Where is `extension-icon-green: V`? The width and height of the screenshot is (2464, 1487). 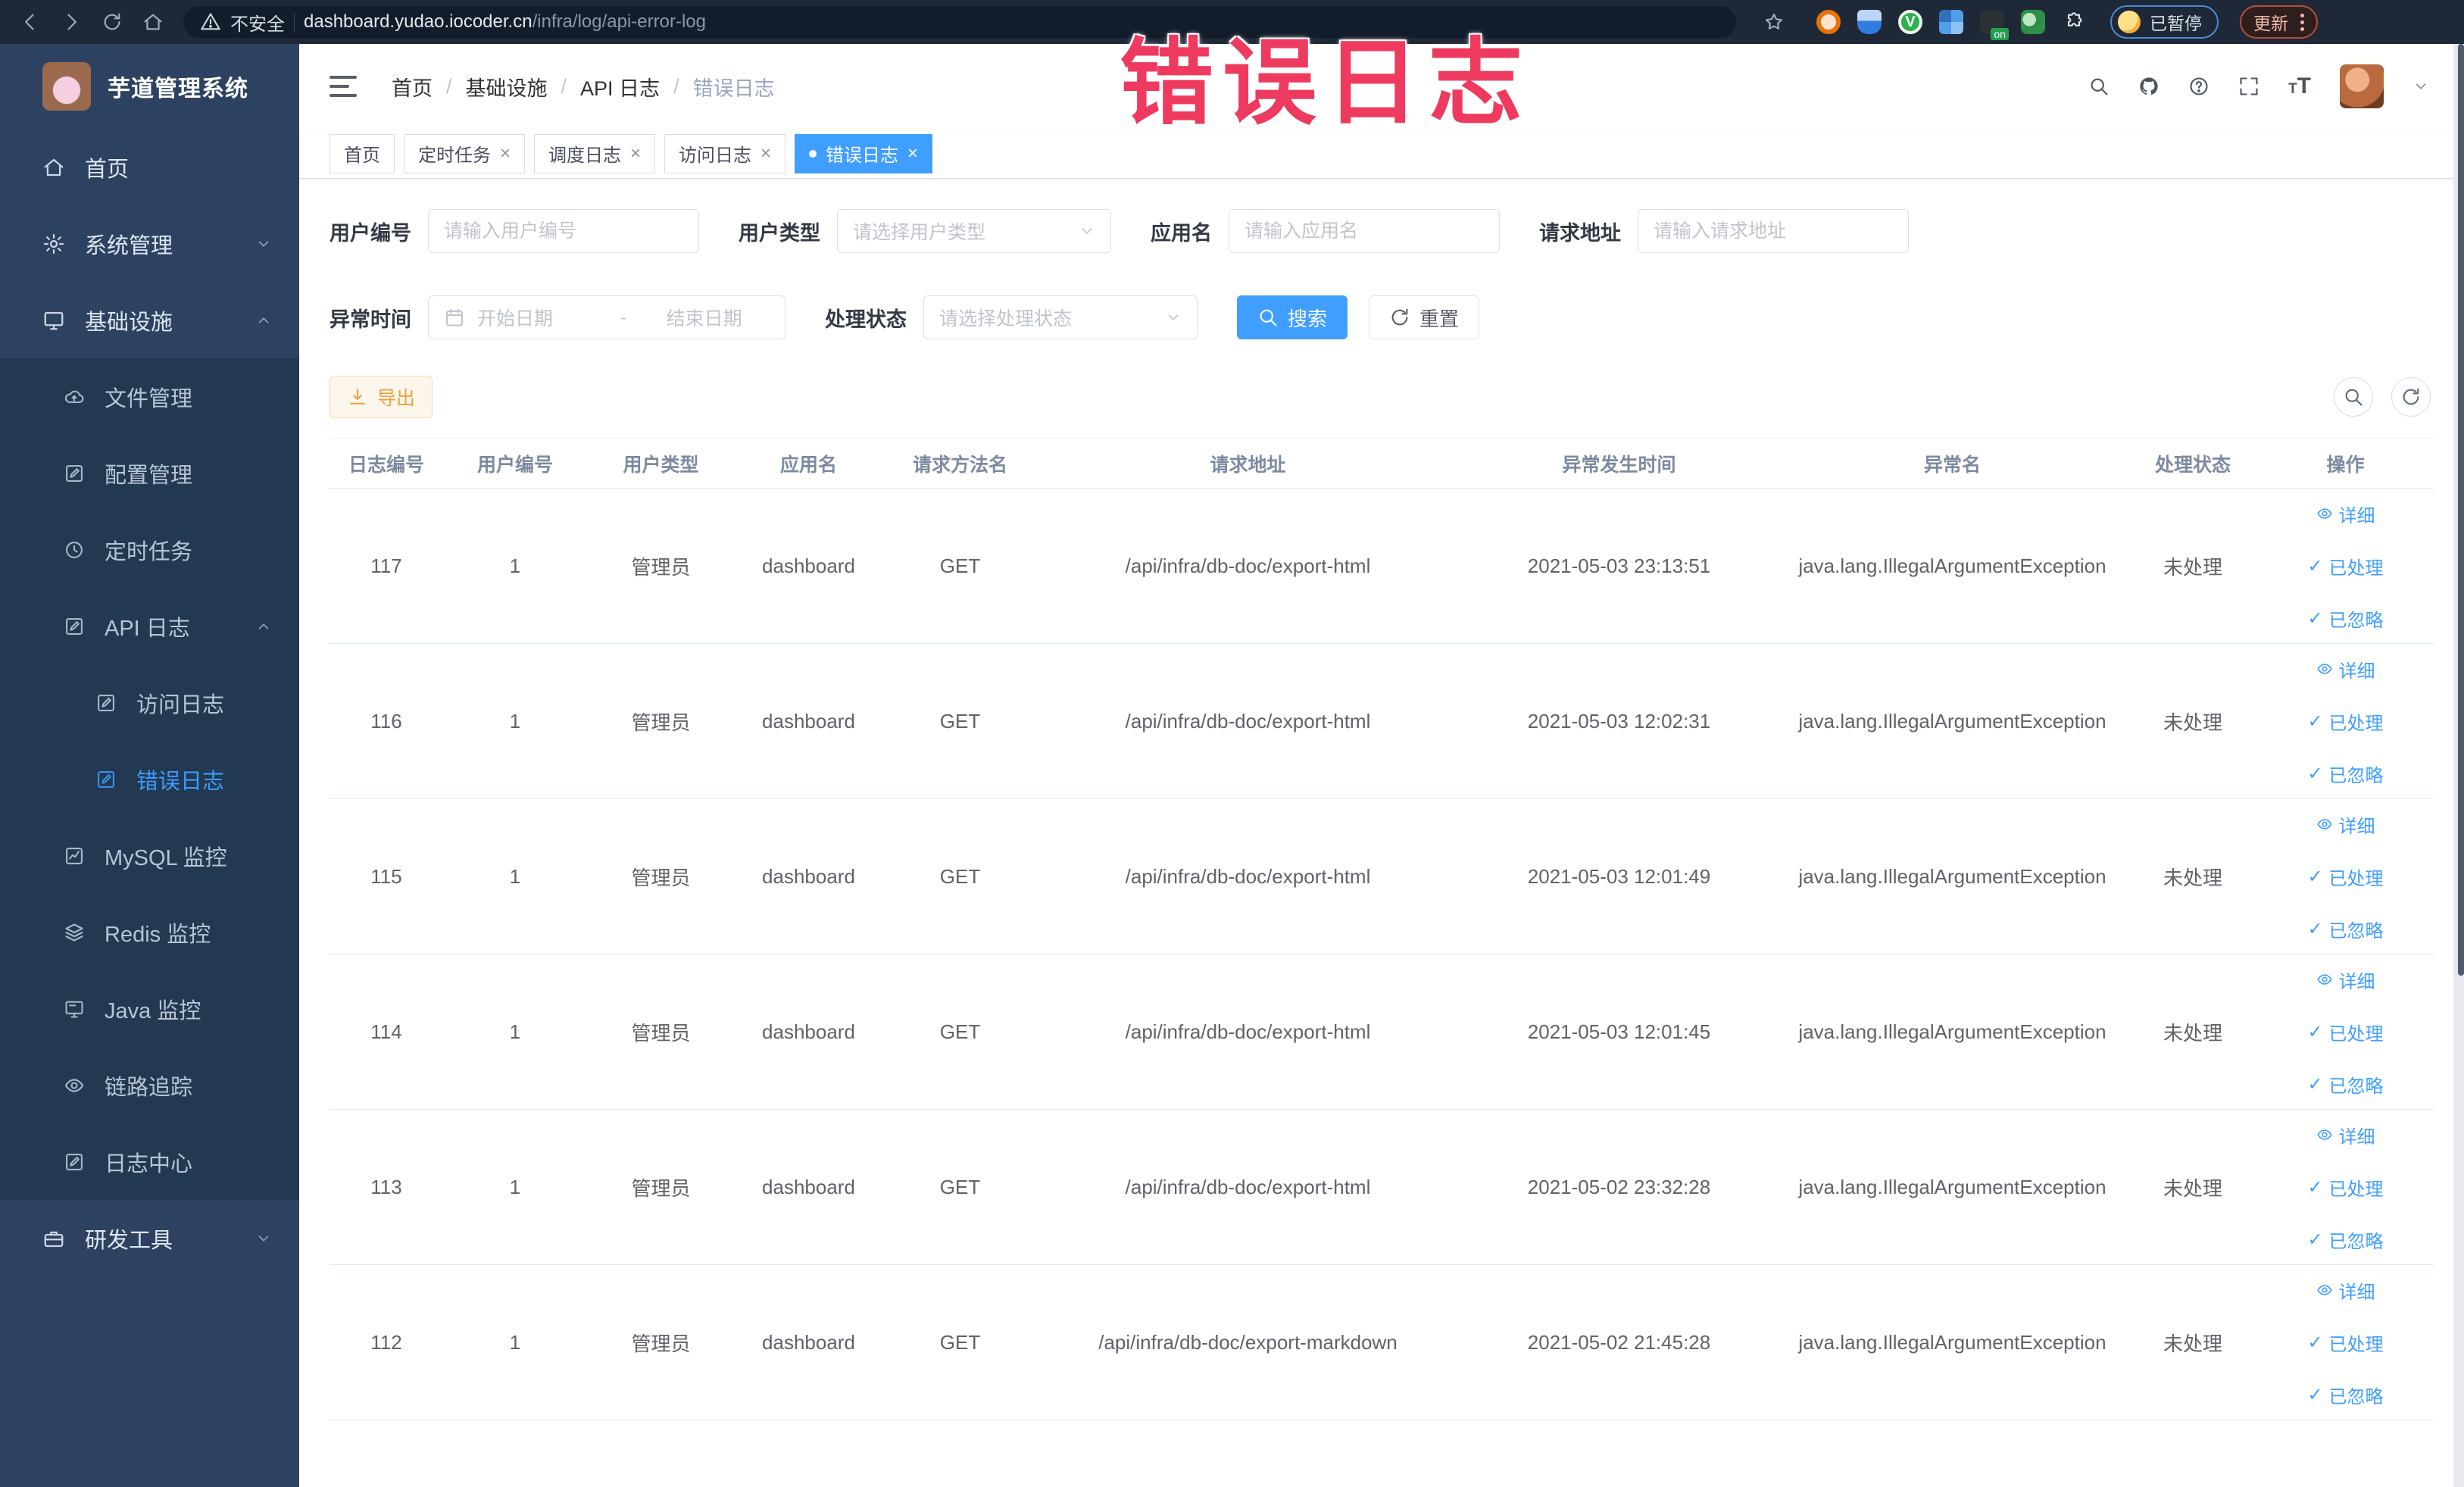
extension-icon-green: V is located at coordinates (1910, 22).